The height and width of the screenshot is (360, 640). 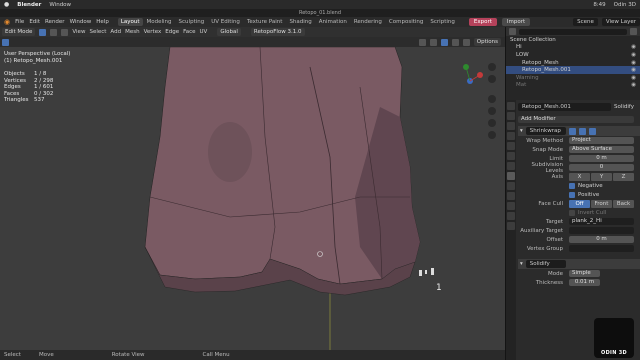 I want to click on import-button: Import, so click(x=516, y=22).